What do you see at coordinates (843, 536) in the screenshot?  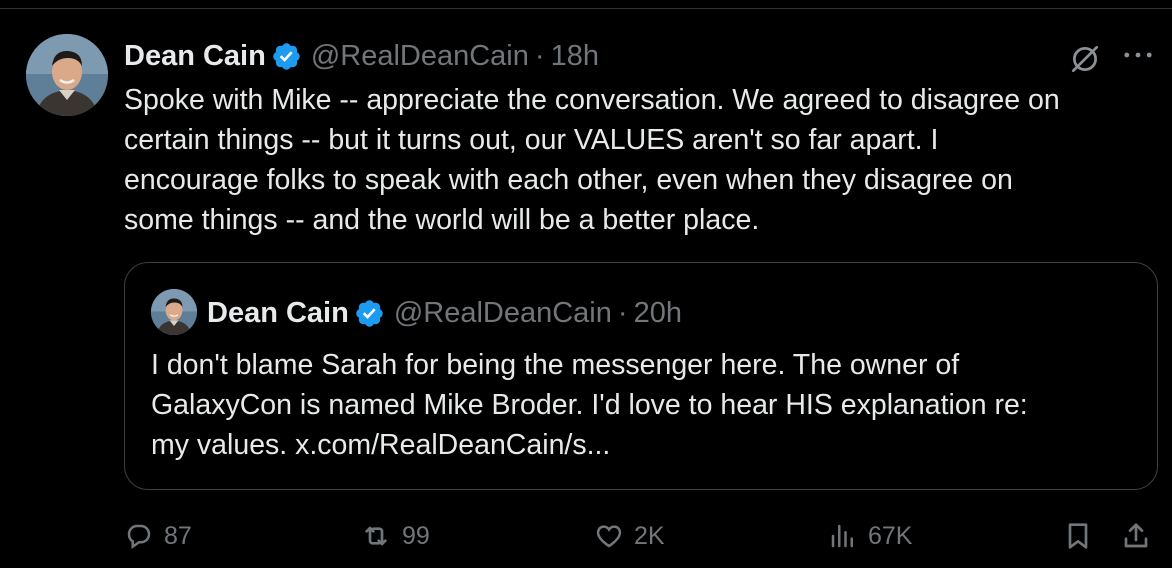 I see `views-icon` at bounding box center [843, 536].